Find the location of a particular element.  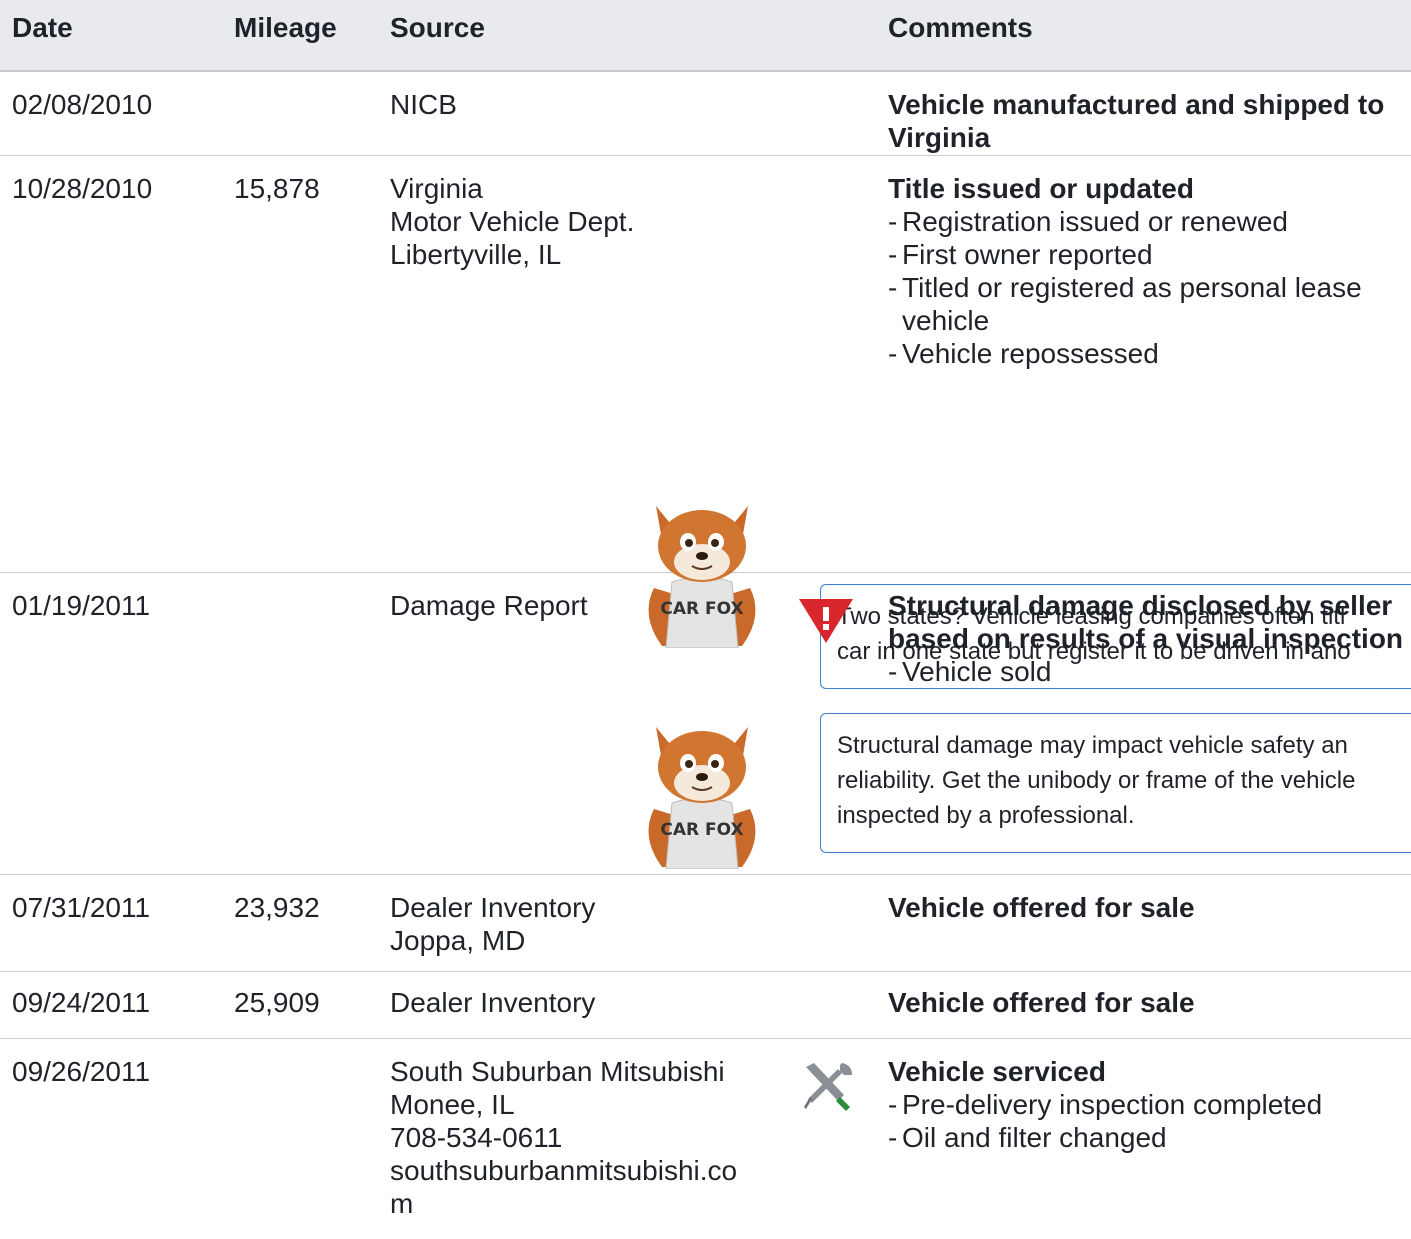

header-source: Source is located at coordinates (437, 27).